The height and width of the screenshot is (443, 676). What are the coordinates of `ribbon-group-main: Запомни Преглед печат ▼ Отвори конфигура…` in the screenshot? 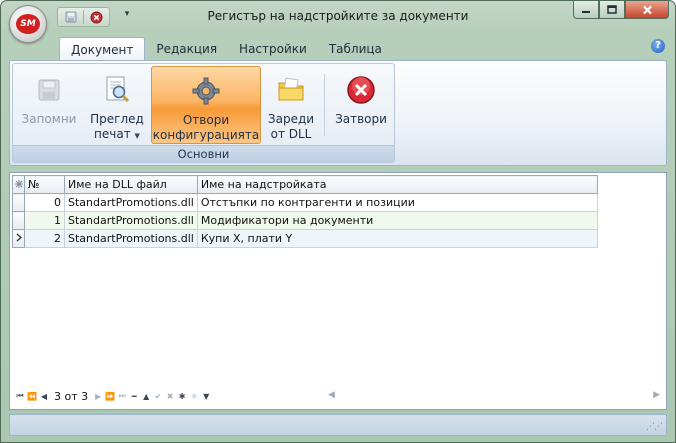 It's located at (203, 113).